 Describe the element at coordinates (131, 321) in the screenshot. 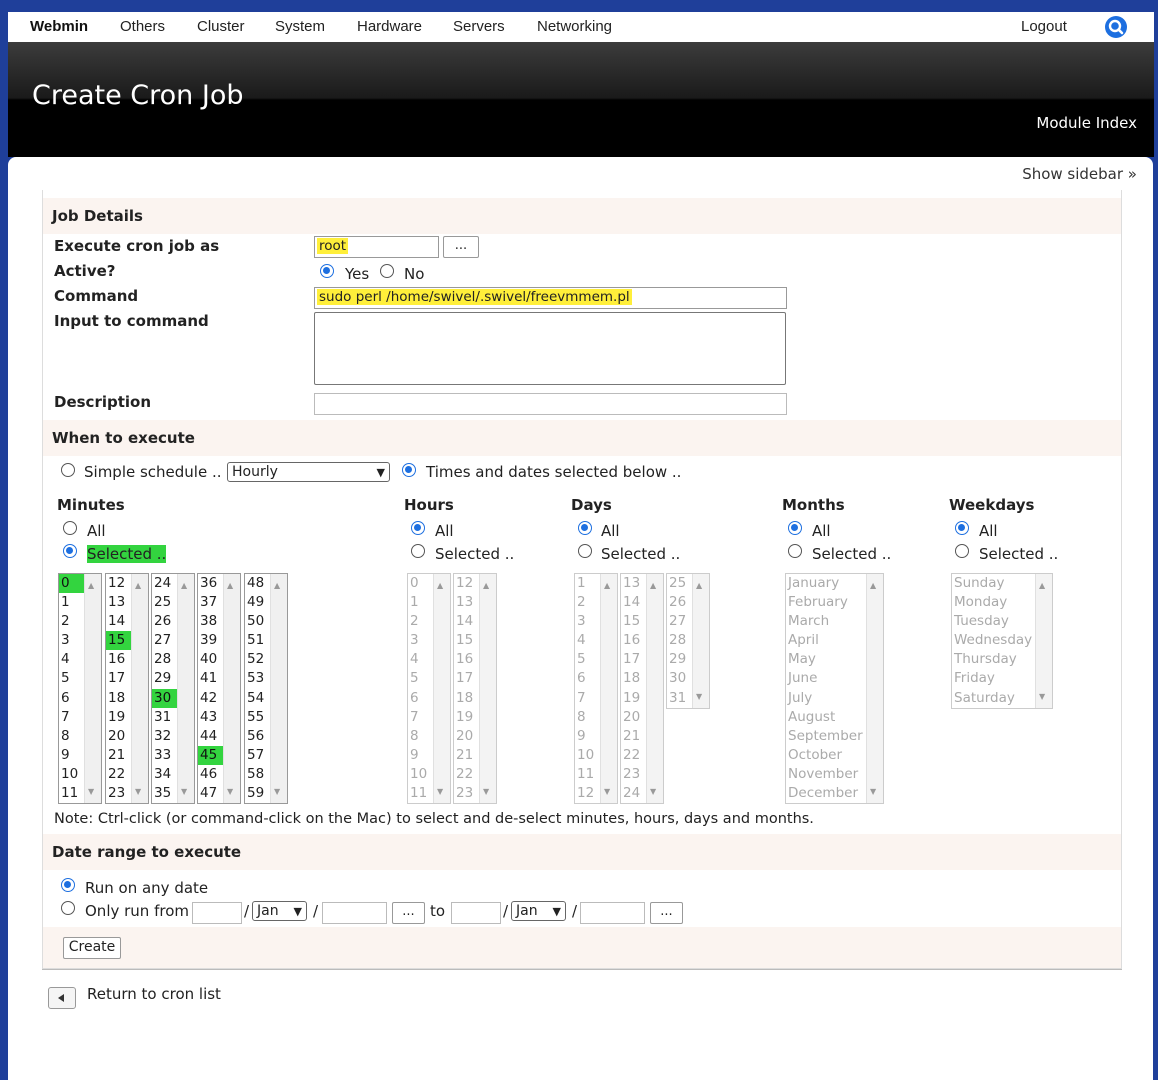

I see `input-command-label: Input to command` at that location.